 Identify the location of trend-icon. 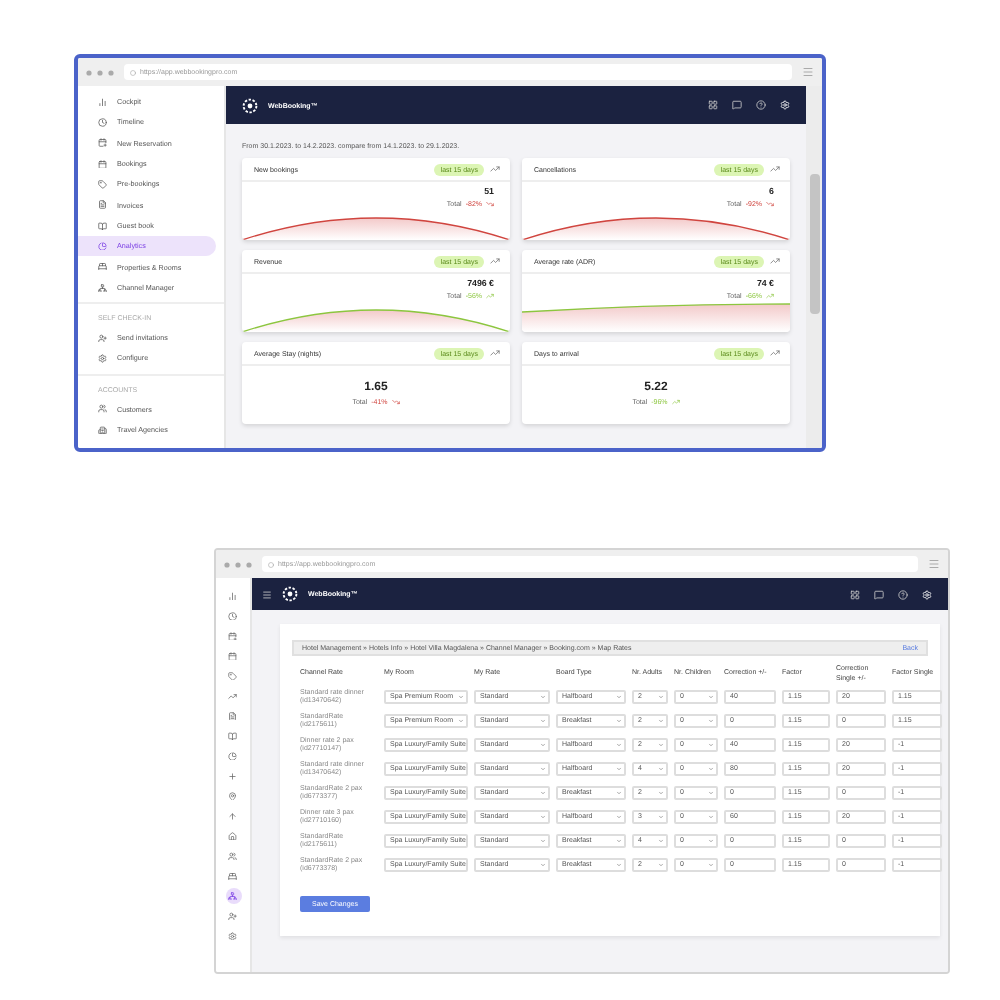
(233, 696).